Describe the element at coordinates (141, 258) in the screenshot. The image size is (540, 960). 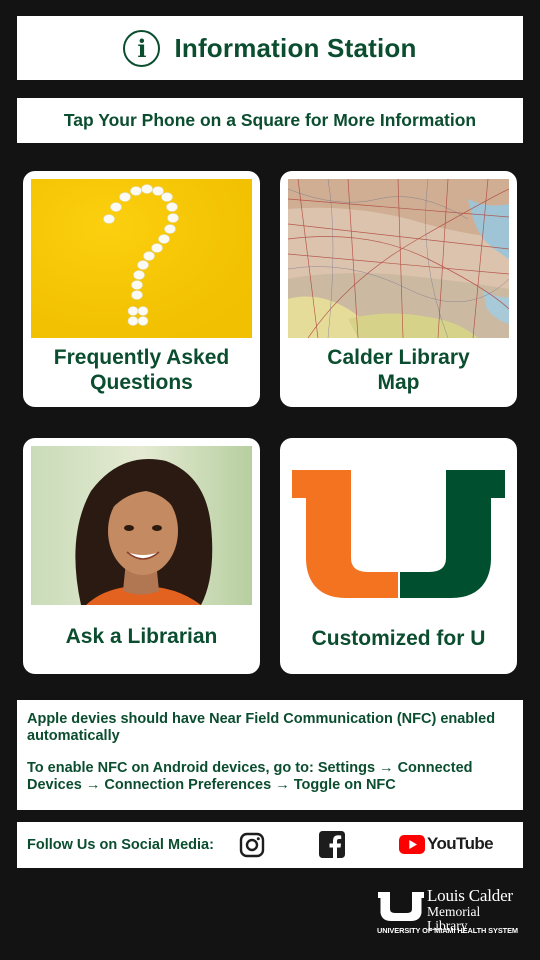
I see `question-mark-pills-image` at that location.